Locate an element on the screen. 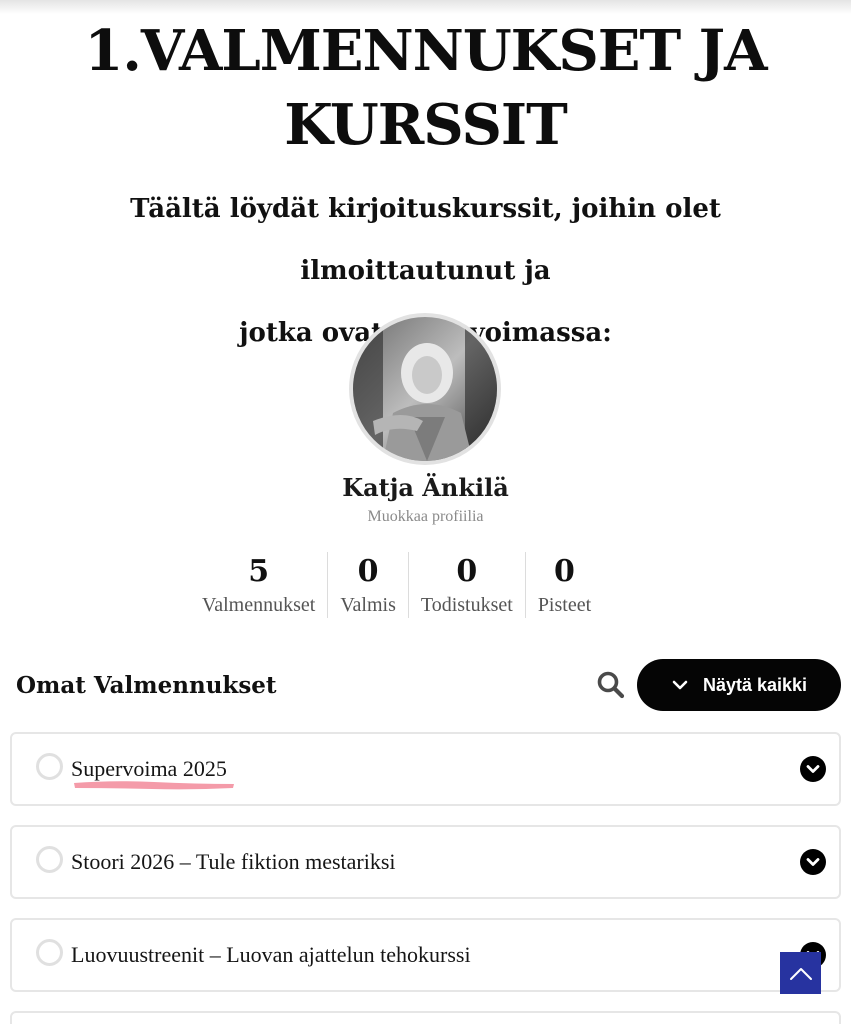 This screenshot has height=1024, width=851. stat-certificates: 0 Todistukset is located at coordinates (466, 585).